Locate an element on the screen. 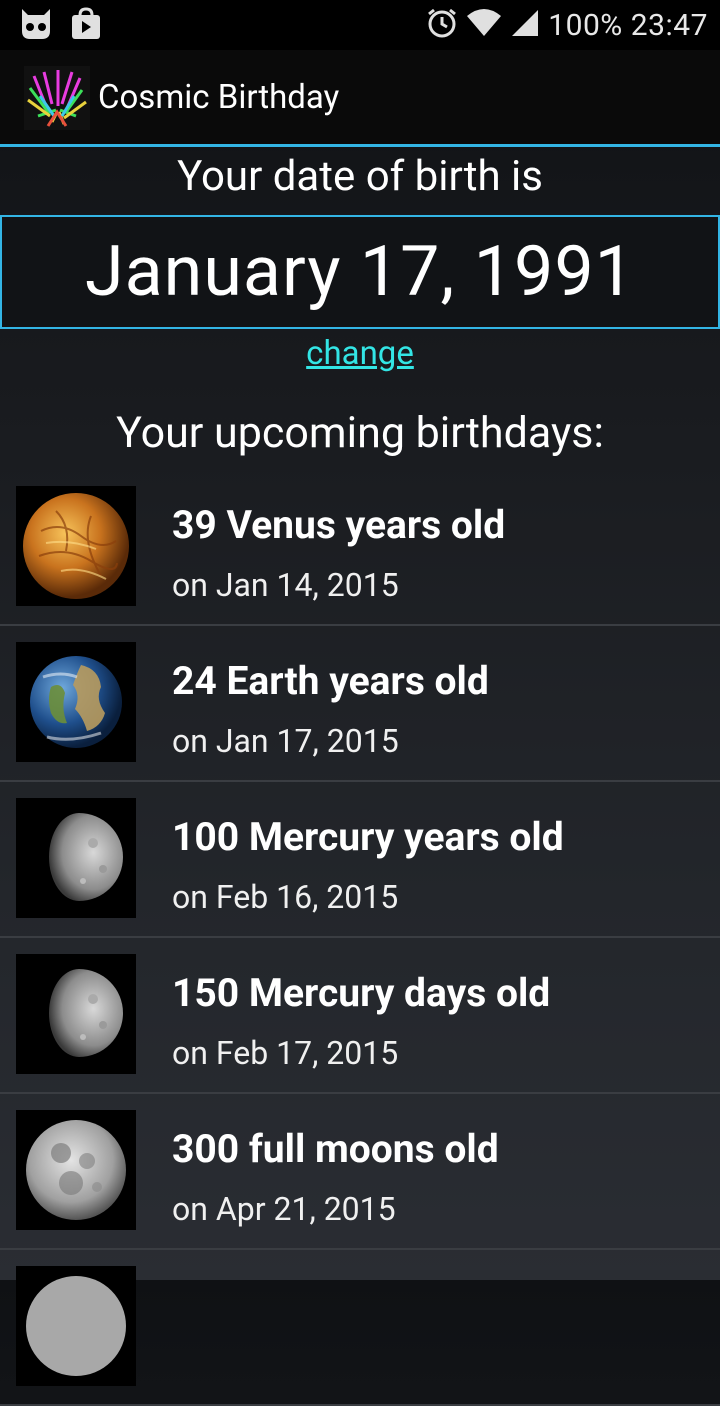 The height and width of the screenshot is (1406, 720). birthday-title: 300 full moons old is located at coordinates (335, 1149).